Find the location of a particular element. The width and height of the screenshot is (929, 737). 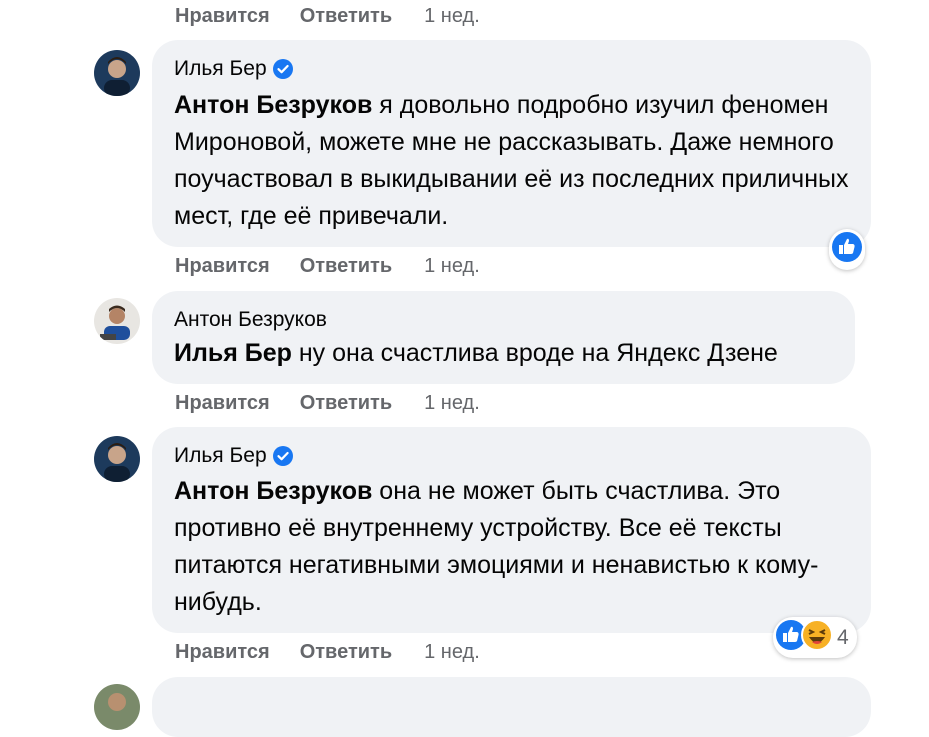

avatar-anton-bezrukov is located at coordinates (117, 321).